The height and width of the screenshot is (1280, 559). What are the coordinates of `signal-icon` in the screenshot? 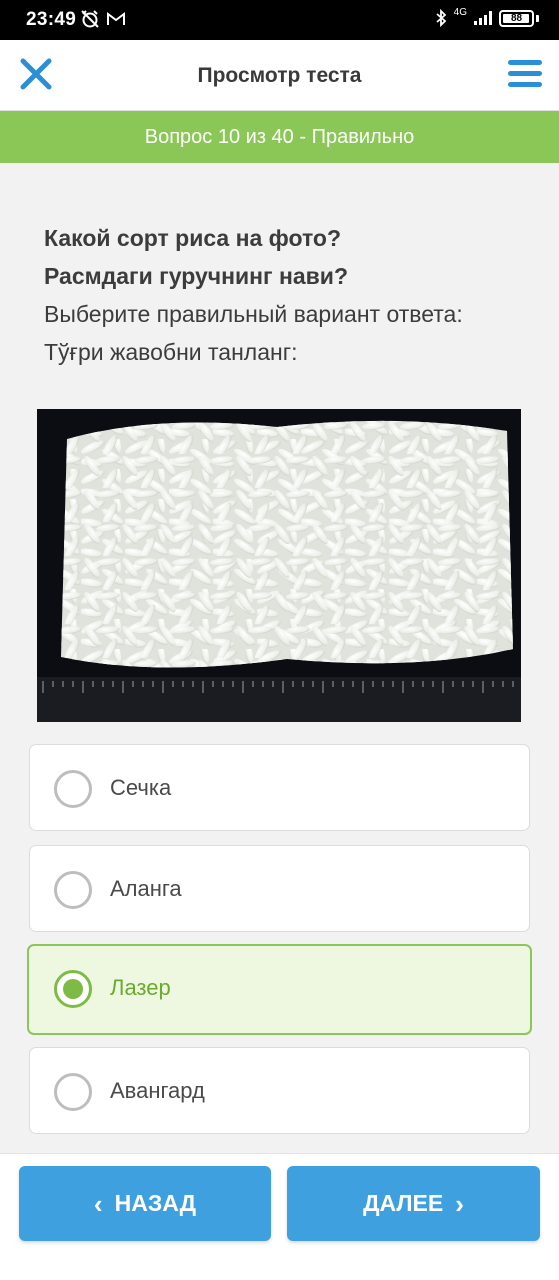 It's located at (483, 18).